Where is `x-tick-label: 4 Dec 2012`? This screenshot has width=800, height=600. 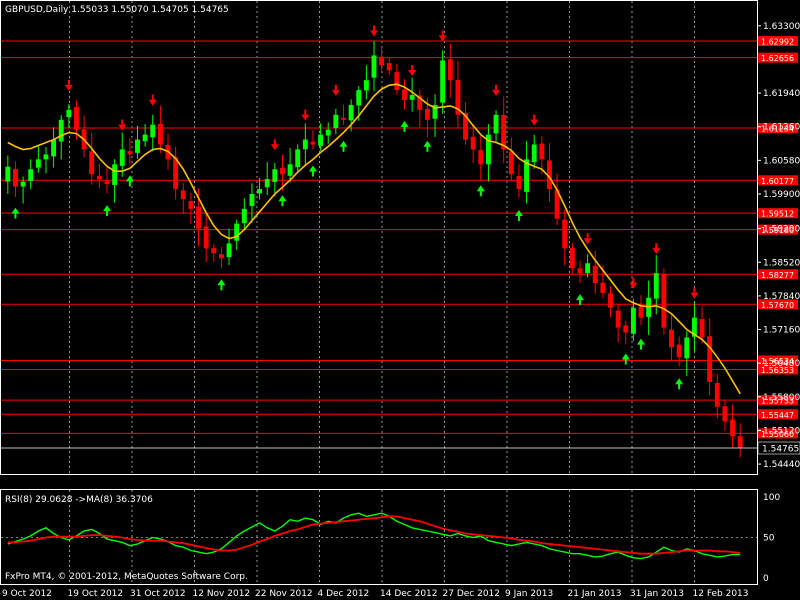
x-tick-label: 4 Dec 2012 is located at coordinates (344, 594).